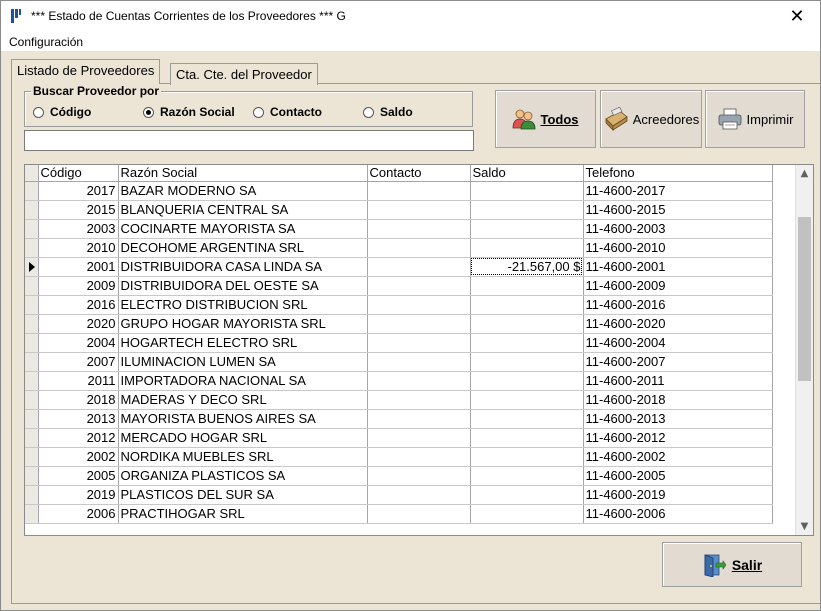 Image resolution: width=821 pixels, height=611 pixels. Describe the element at coordinates (46, 42) in the screenshot. I see `menu-configuracion: Configuración` at that location.